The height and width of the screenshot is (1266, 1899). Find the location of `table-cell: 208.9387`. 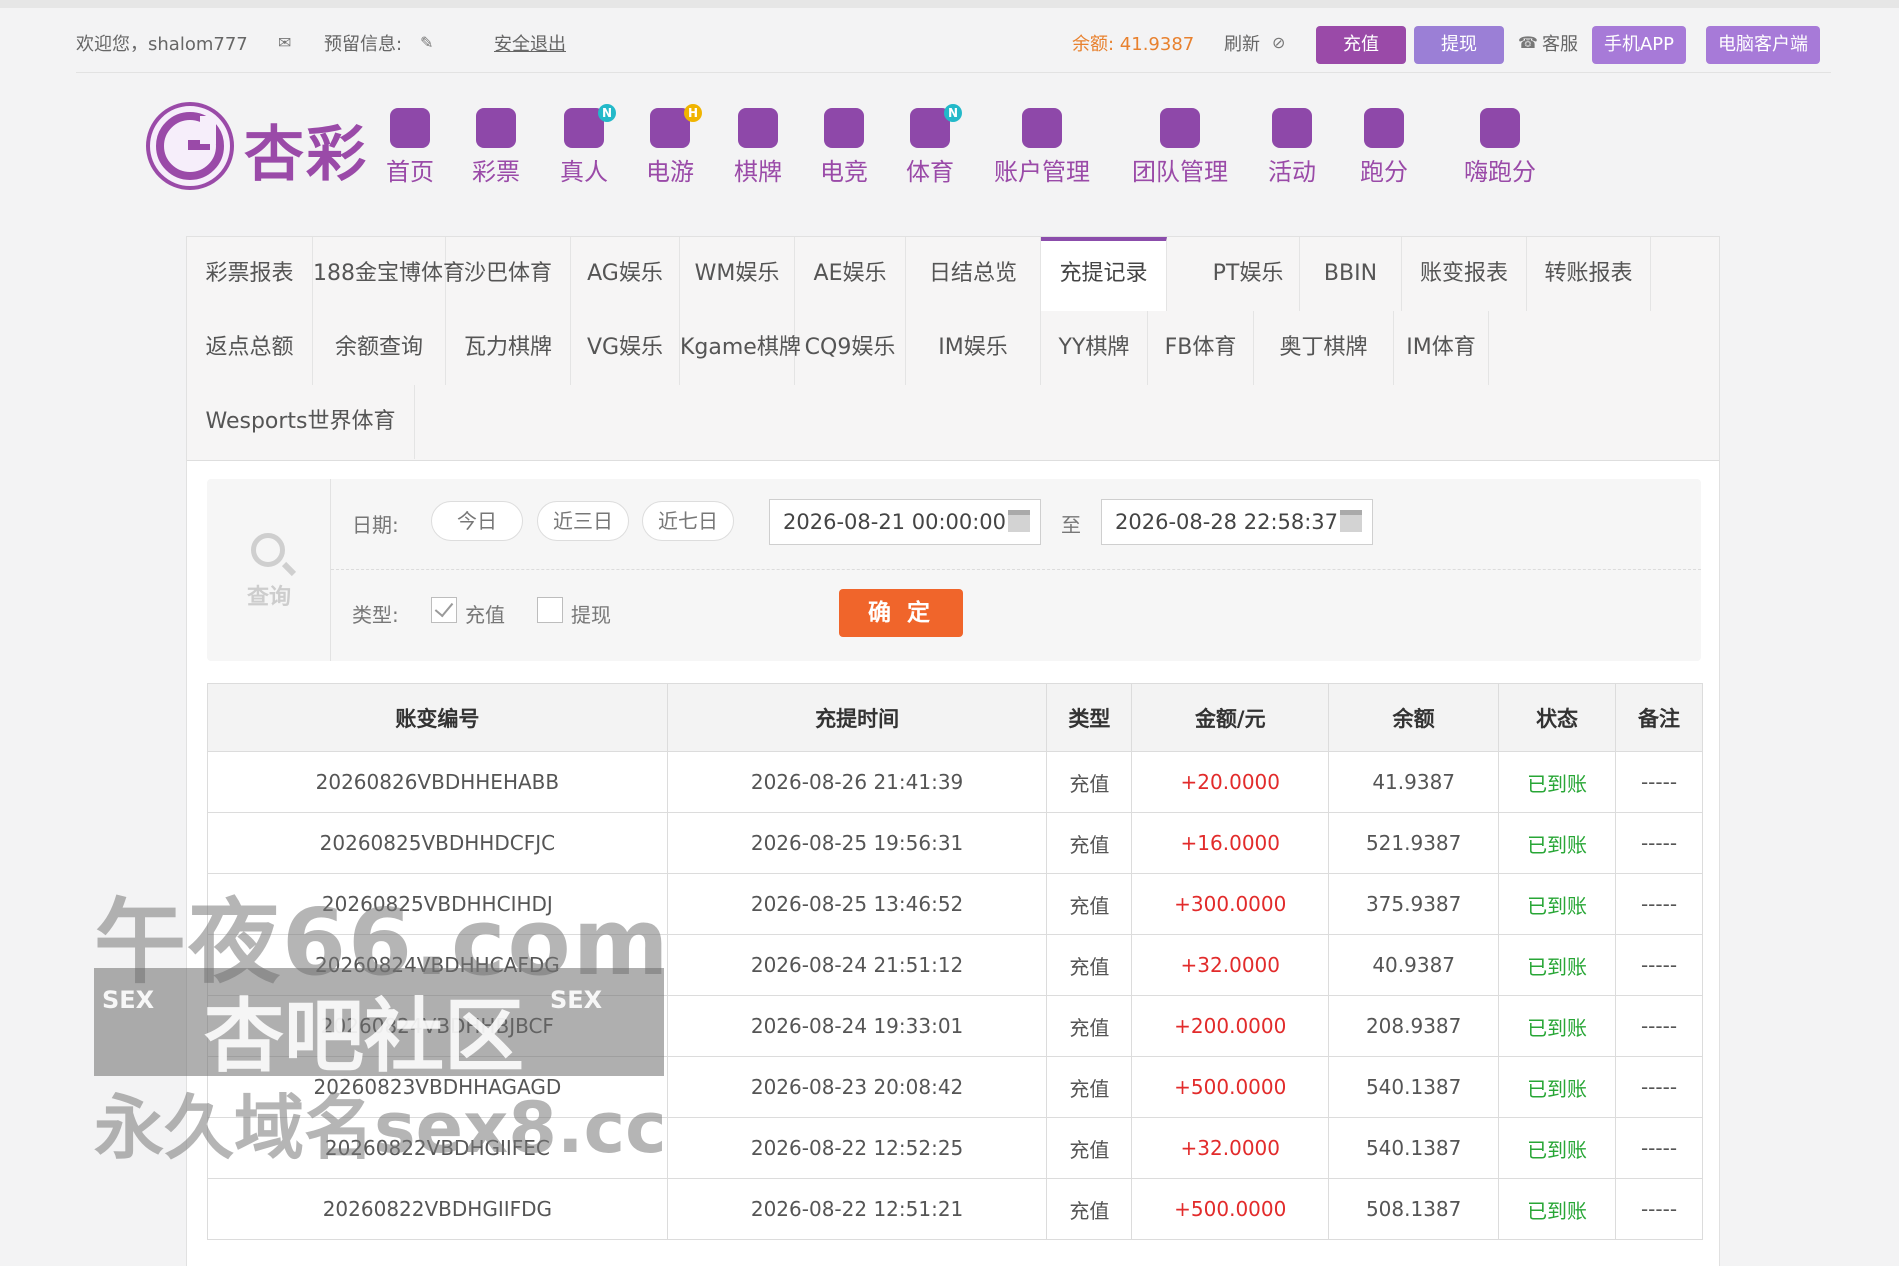

table-cell: 208.9387 is located at coordinates (1414, 1026).